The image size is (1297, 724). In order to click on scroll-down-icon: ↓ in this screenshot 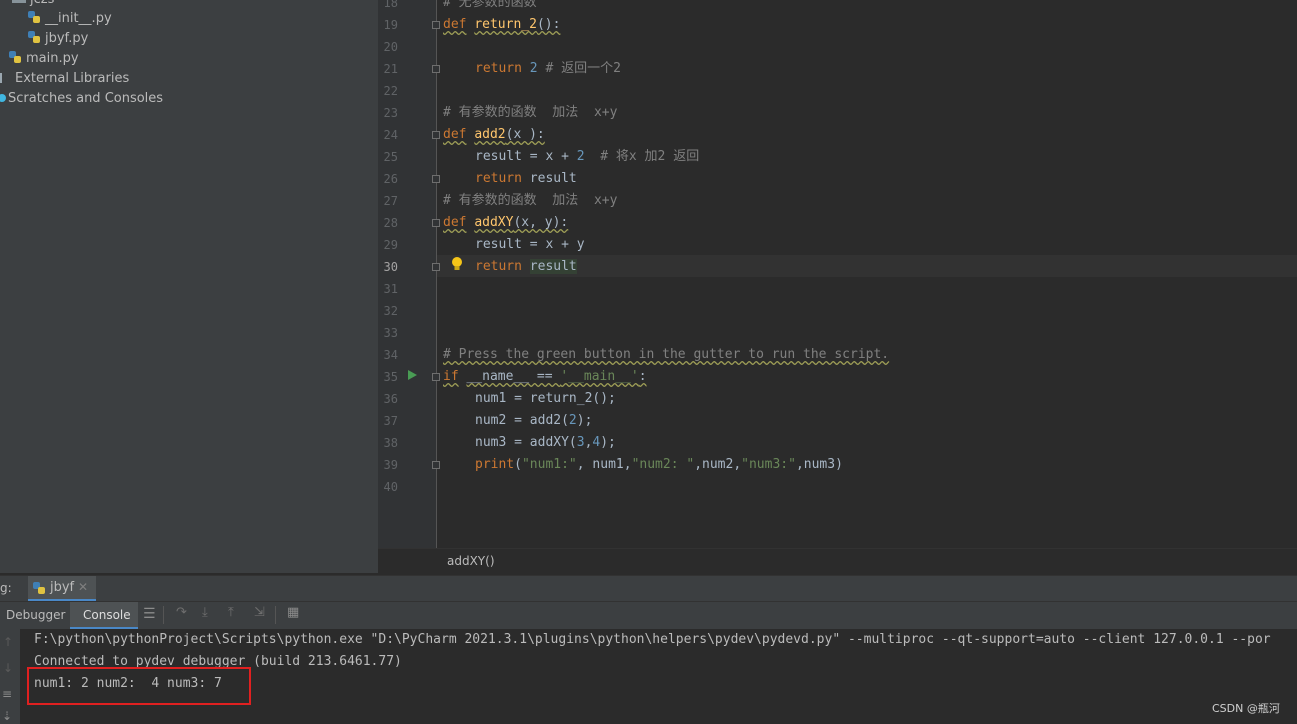, I will do `click(8, 668)`.